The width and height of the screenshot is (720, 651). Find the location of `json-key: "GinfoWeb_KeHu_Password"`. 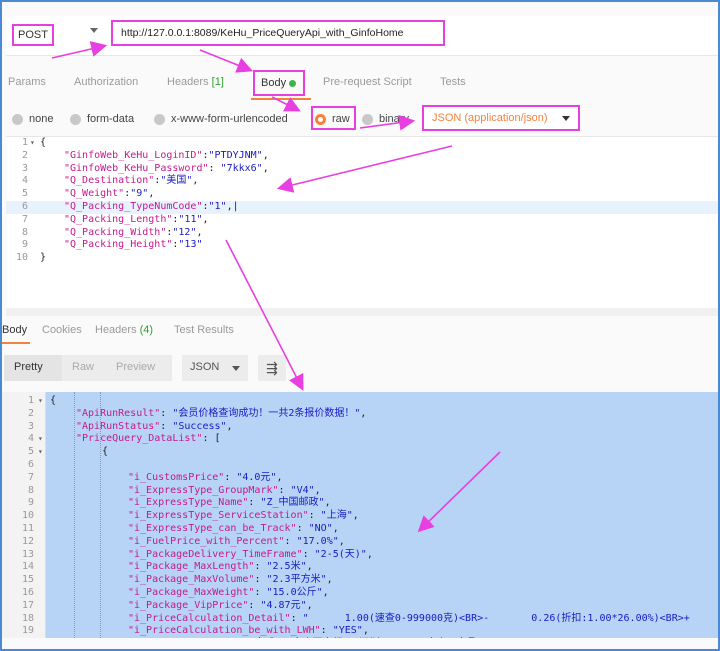

json-key: "GinfoWeb_KeHu_Password" is located at coordinates (136, 168).